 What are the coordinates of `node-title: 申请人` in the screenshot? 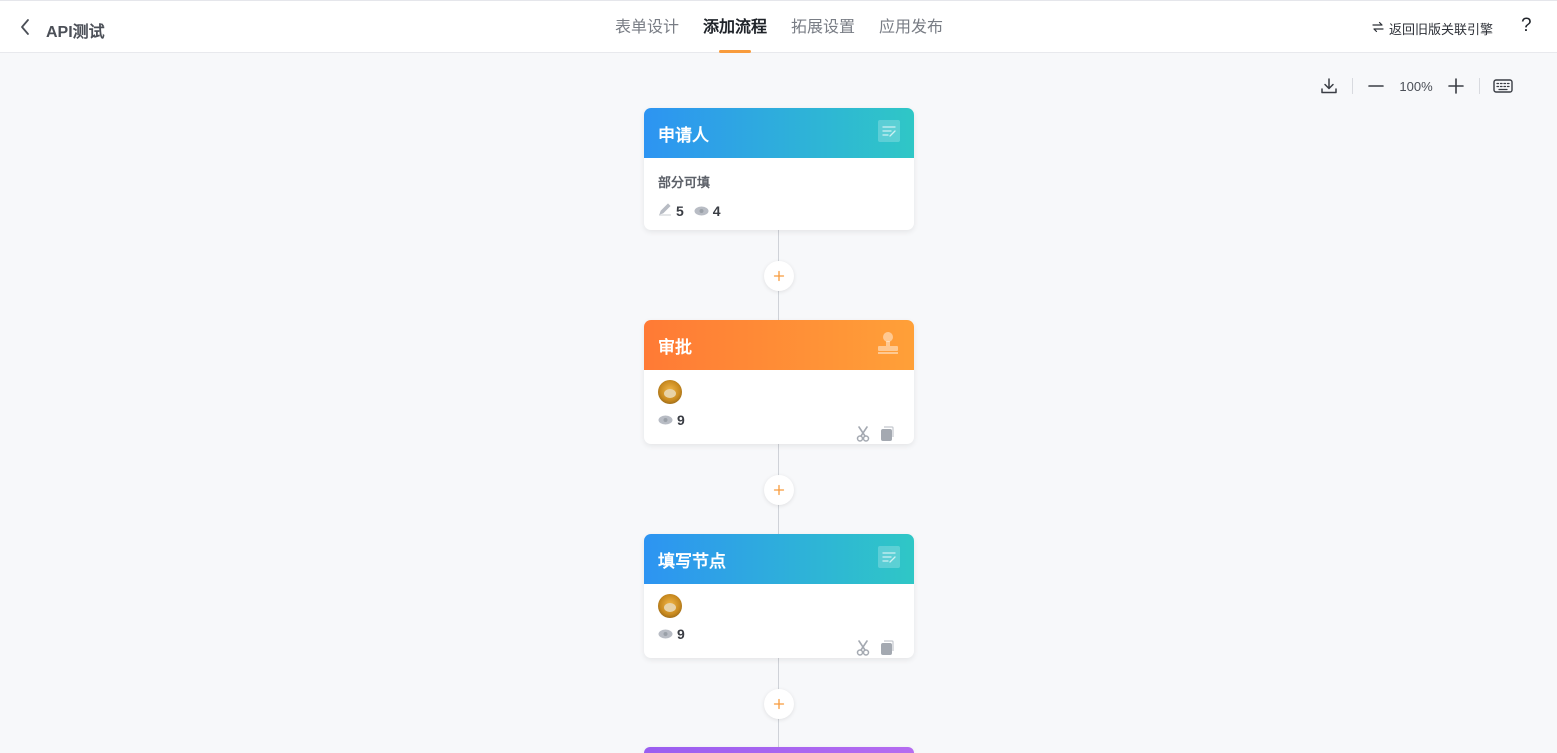 It's located at (683, 135).